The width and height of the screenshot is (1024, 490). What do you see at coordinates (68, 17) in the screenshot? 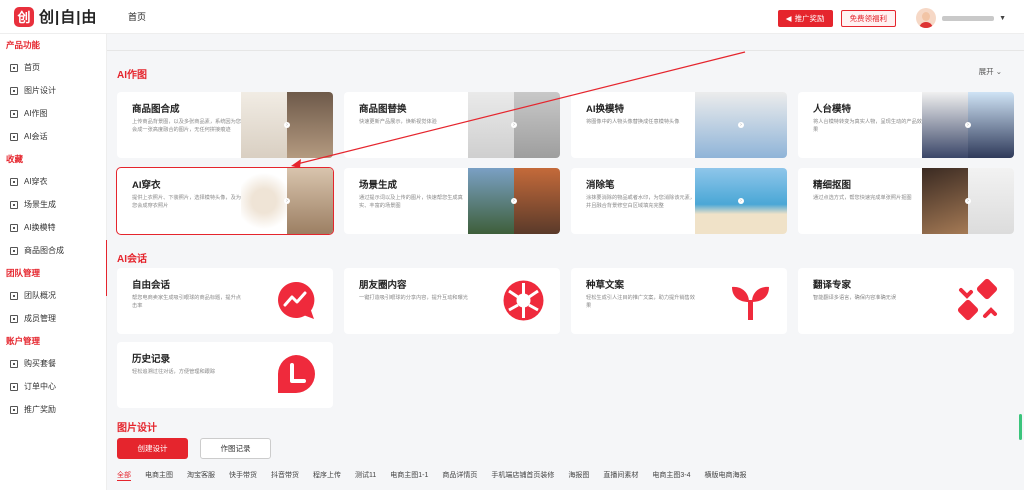
I see `logo-text: 创|自|由` at bounding box center [68, 17].